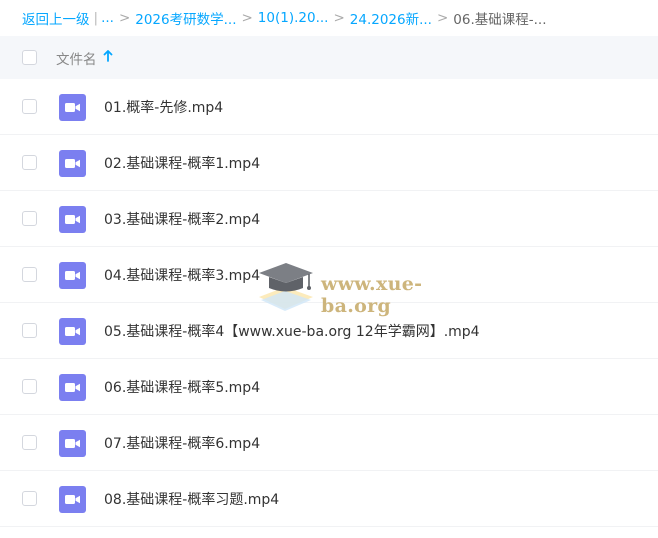 The width and height of the screenshot is (658, 538). What do you see at coordinates (329, 57) in the screenshot?
I see `file-list-header: 文件名` at bounding box center [329, 57].